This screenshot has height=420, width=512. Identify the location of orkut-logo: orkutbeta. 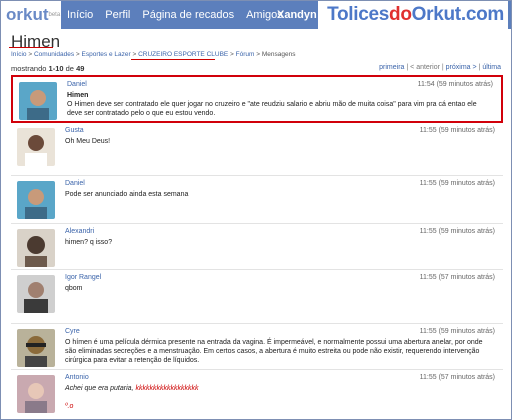
(31, 15).